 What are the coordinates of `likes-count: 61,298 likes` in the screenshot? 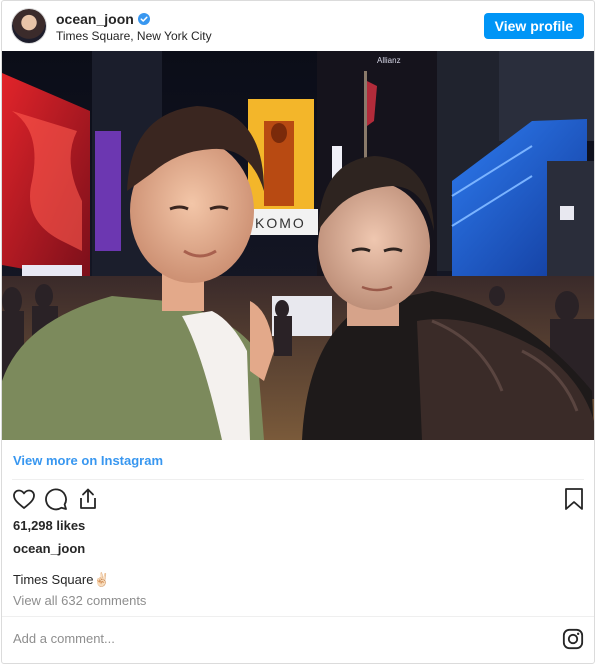 It's located at (49, 525).